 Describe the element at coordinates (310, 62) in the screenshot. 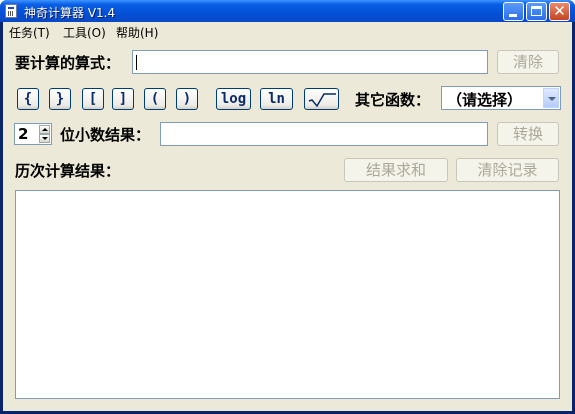

I see `expression-input` at that location.